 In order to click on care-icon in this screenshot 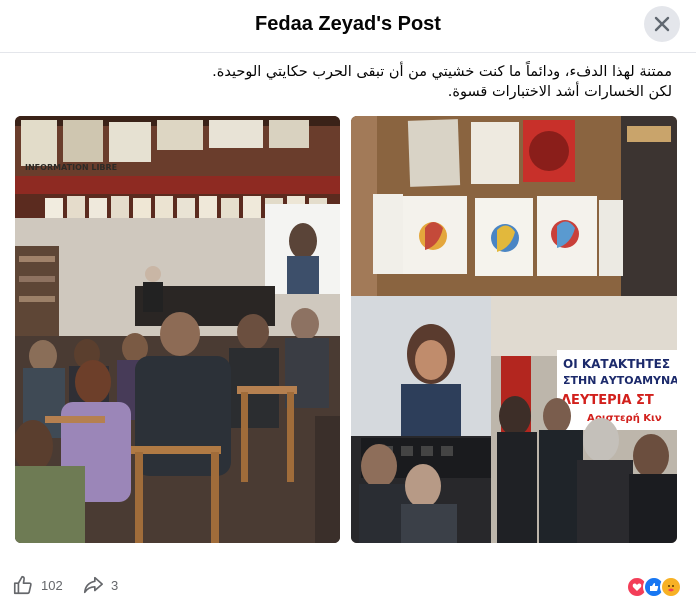, I will do `click(671, 587)`.